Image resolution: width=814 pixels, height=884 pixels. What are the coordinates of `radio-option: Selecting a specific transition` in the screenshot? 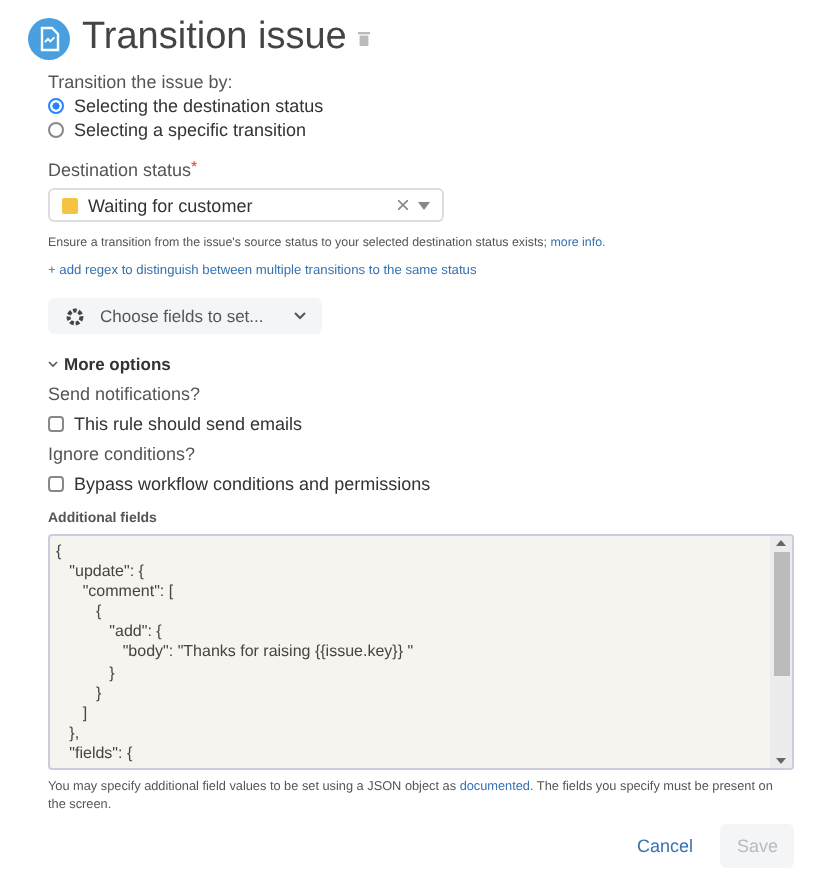 It's located at (421, 130).